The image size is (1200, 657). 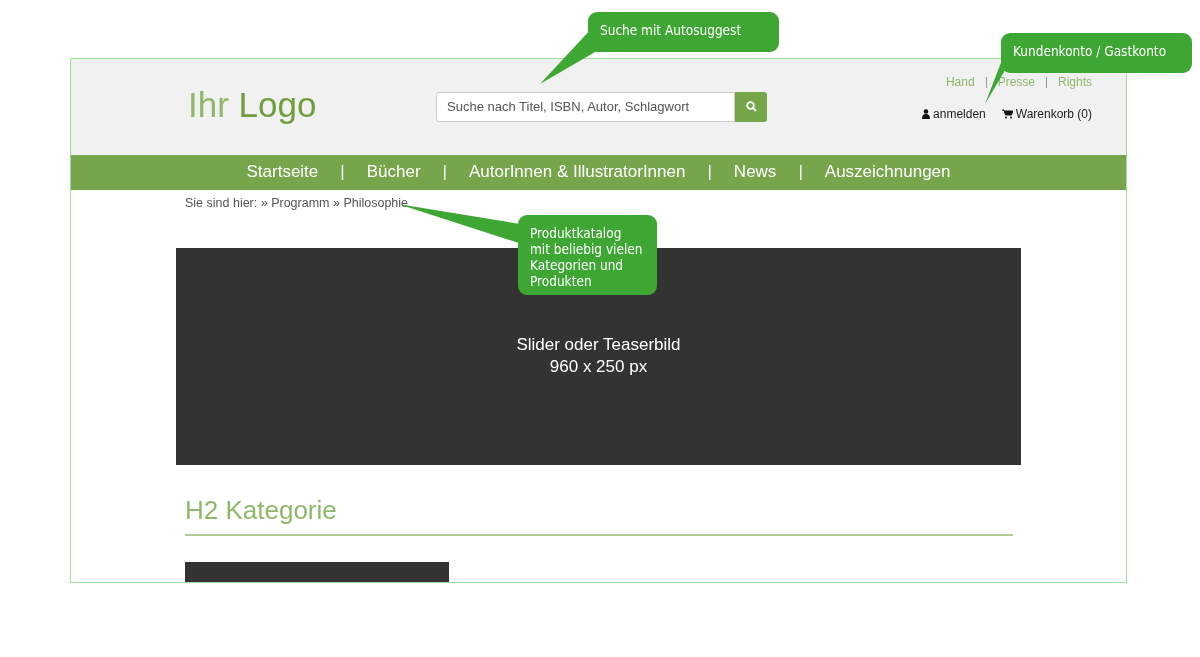 What do you see at coordinates (577, 172) in the screenshot?
I see `nav-item: AutorInnen & IllustratorInnen` at bounding box center [577, 172].